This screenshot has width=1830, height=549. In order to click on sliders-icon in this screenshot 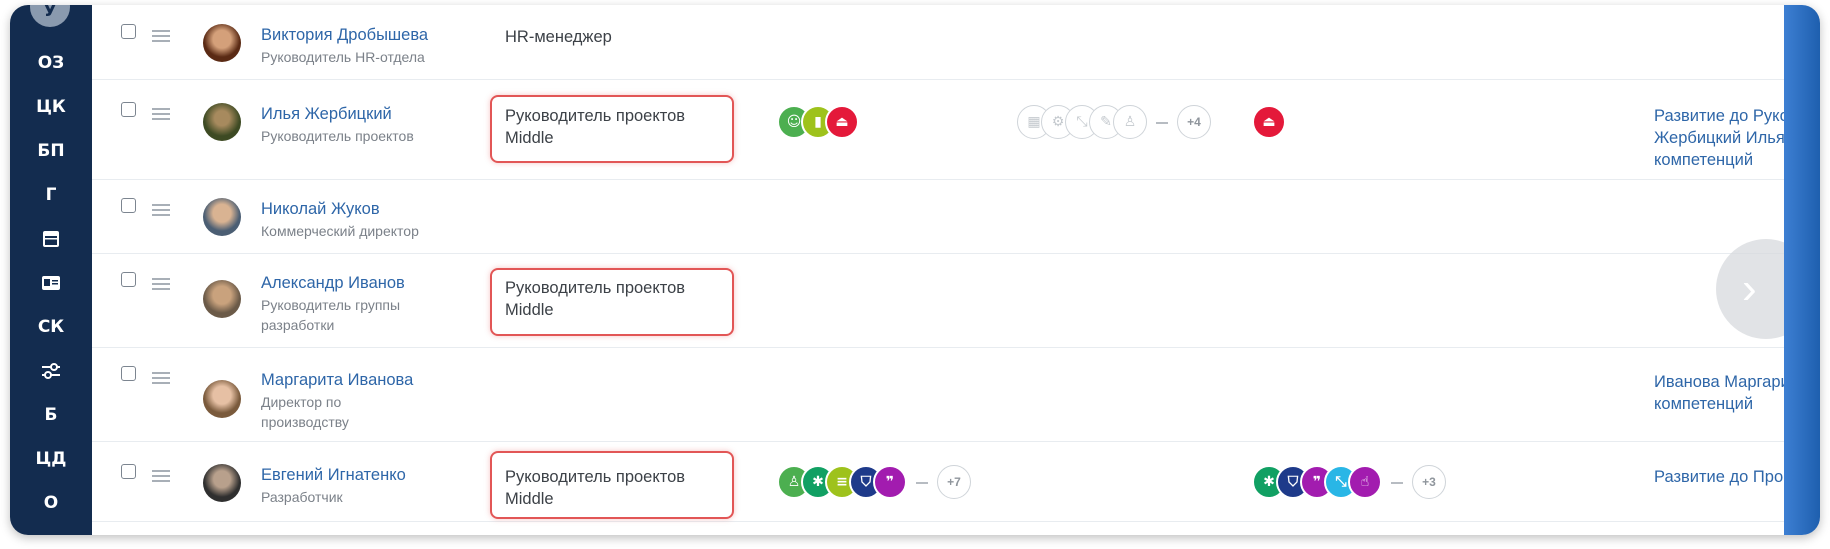, I will do `click(51, 371)`.